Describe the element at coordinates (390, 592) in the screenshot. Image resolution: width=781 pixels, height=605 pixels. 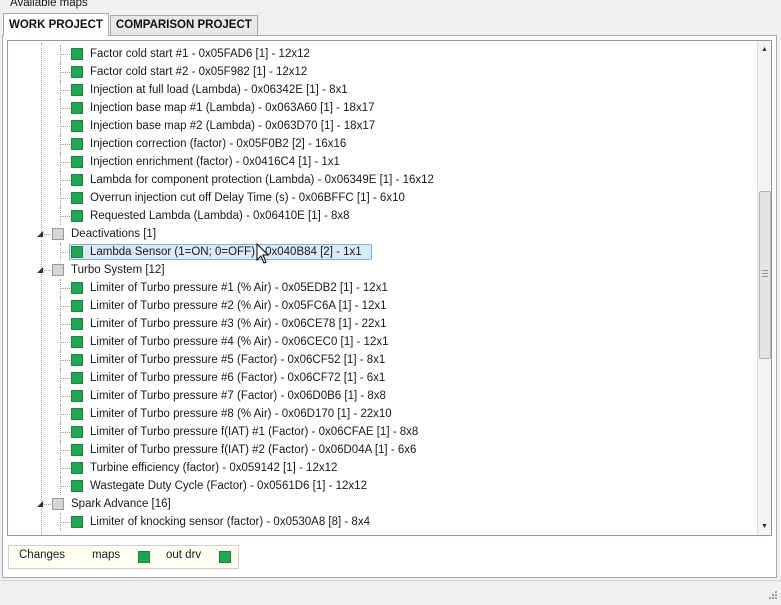
I see `status-bar` at that location.